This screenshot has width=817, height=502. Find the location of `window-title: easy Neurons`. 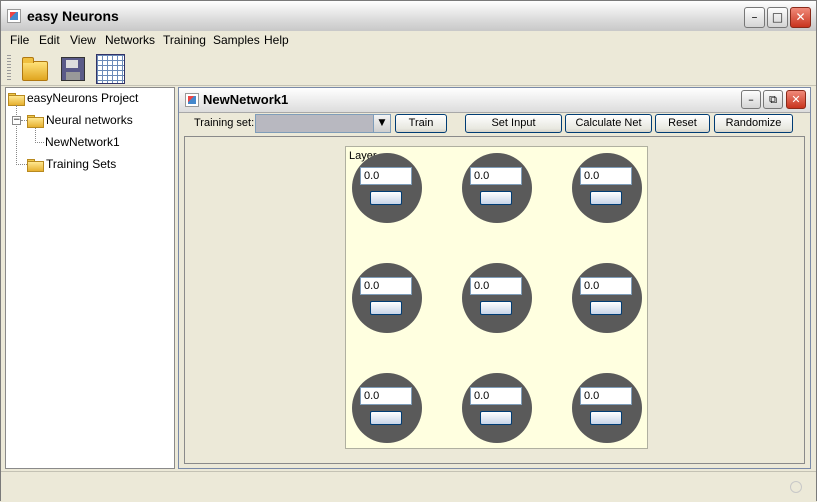

window-title: easy Neurons is located at coordinates (73, 16).